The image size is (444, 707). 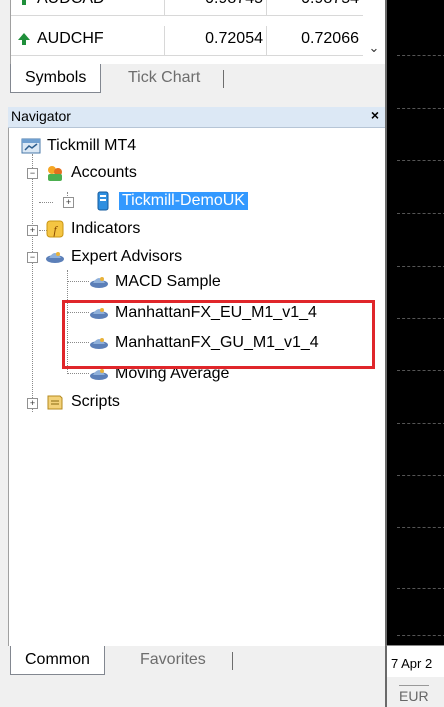 What do you see at coordinates (374, 50) in the screenshot?
I see `scroll-down-icon: ⌄` at bounding box center [374, 50].